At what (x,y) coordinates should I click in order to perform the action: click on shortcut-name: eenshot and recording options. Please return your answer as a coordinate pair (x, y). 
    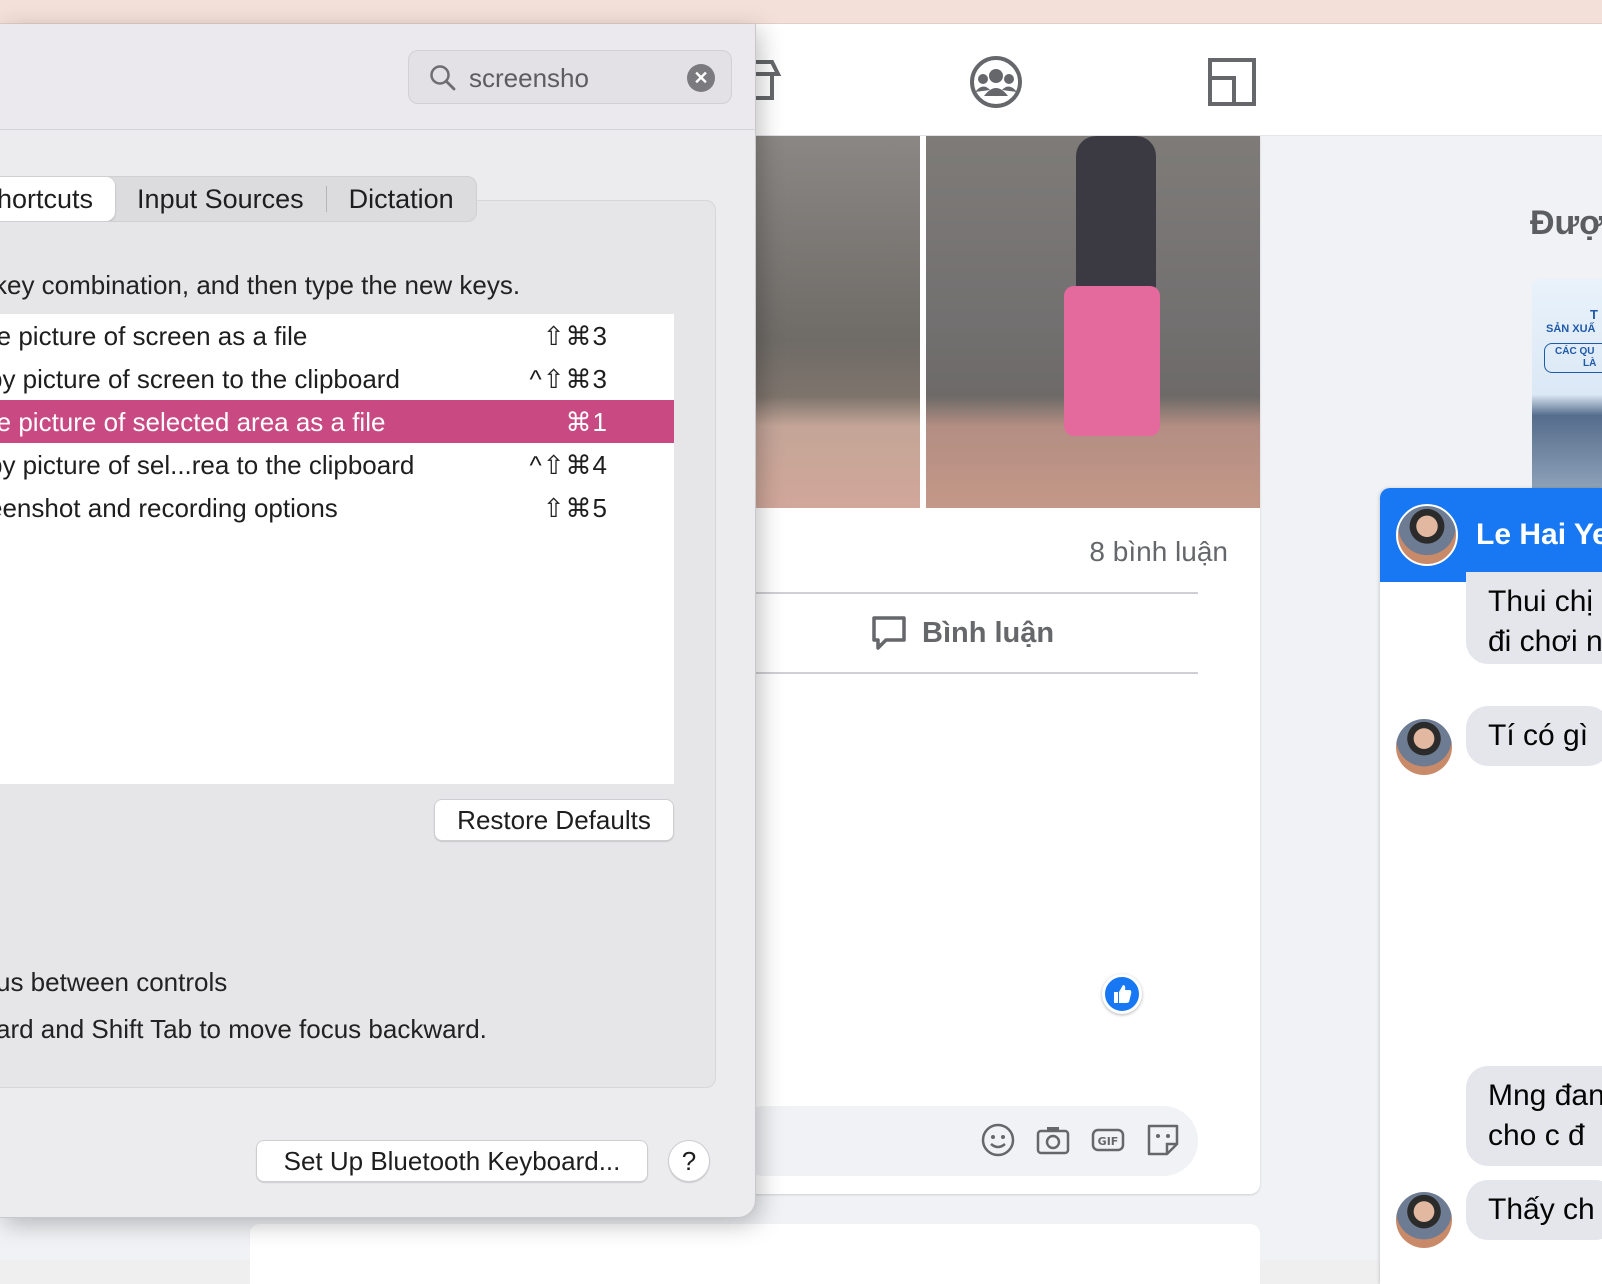
    Looking at the image, I should click on (169, 508).